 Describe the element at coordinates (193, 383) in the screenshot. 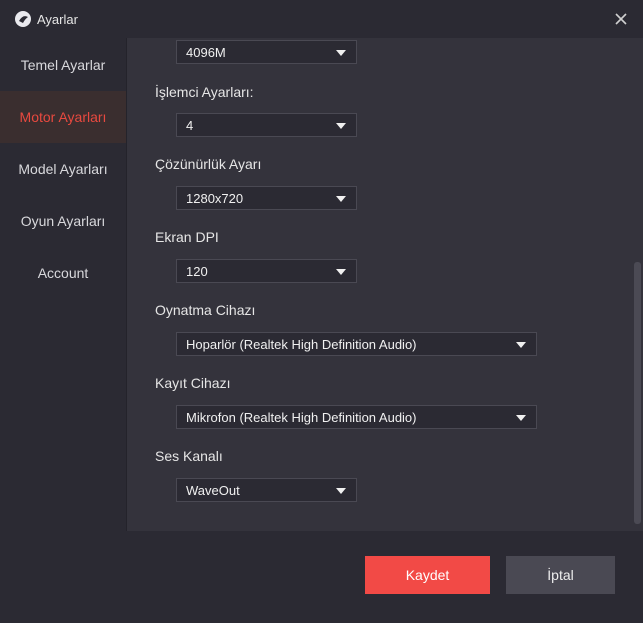

I see `recording-device-label: Kayıt Cihazı` at that location.